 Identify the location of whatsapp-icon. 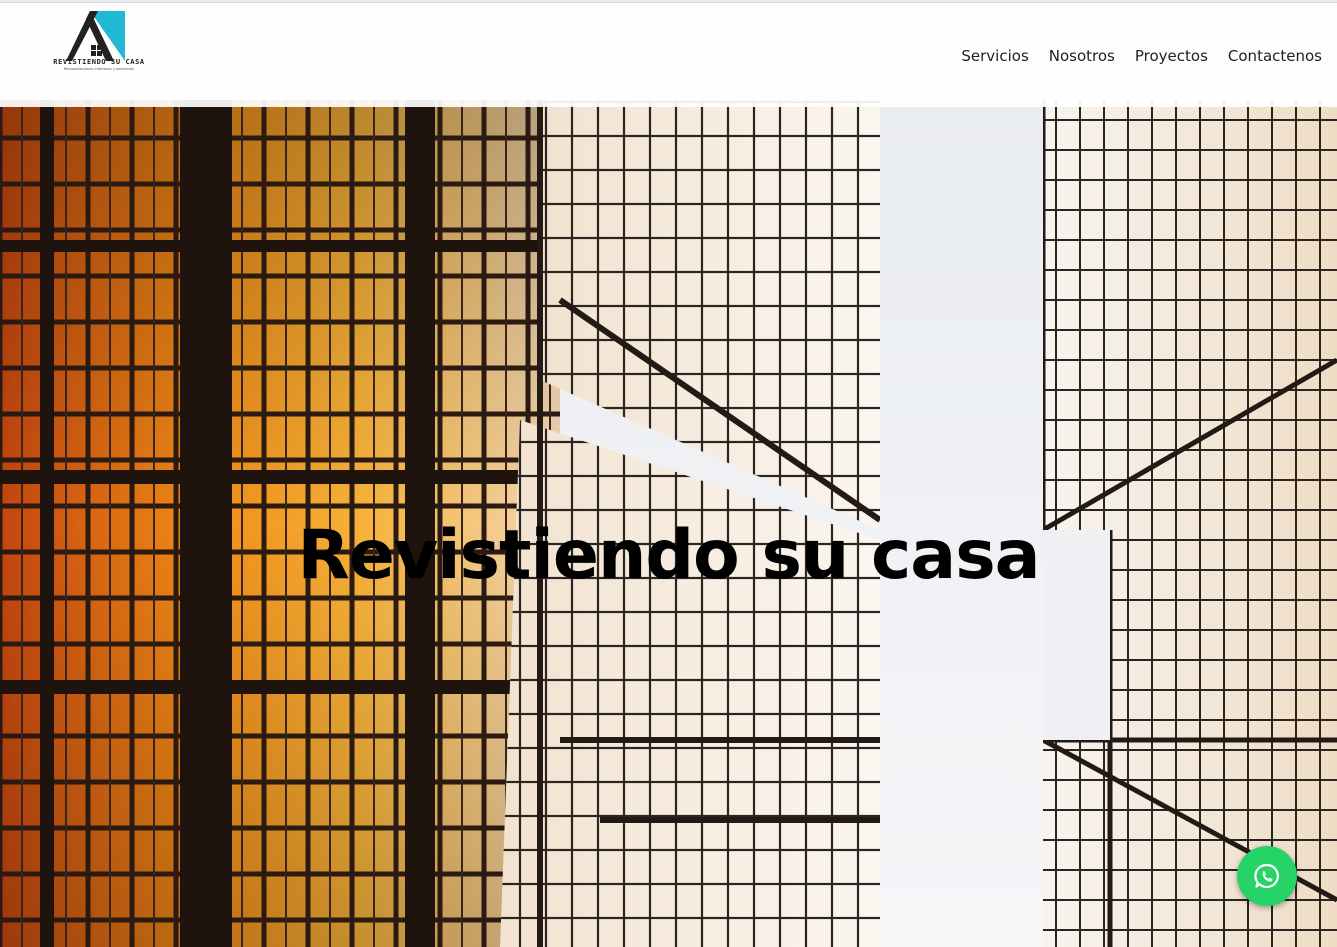
(1266, 876).